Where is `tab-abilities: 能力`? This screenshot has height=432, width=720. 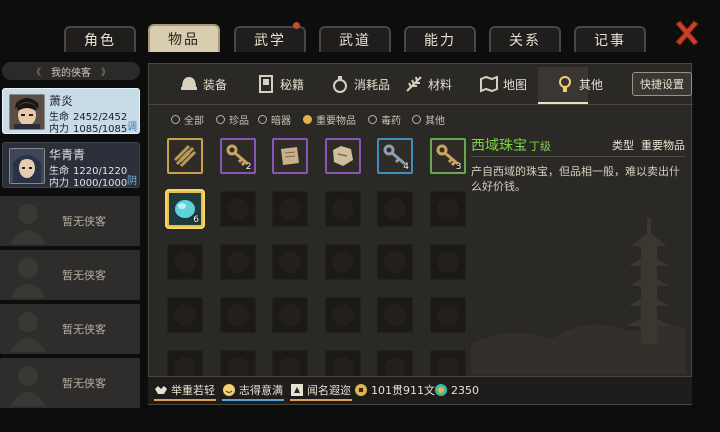
tab-abilities: 能力 is located at coordinates (440, 39).